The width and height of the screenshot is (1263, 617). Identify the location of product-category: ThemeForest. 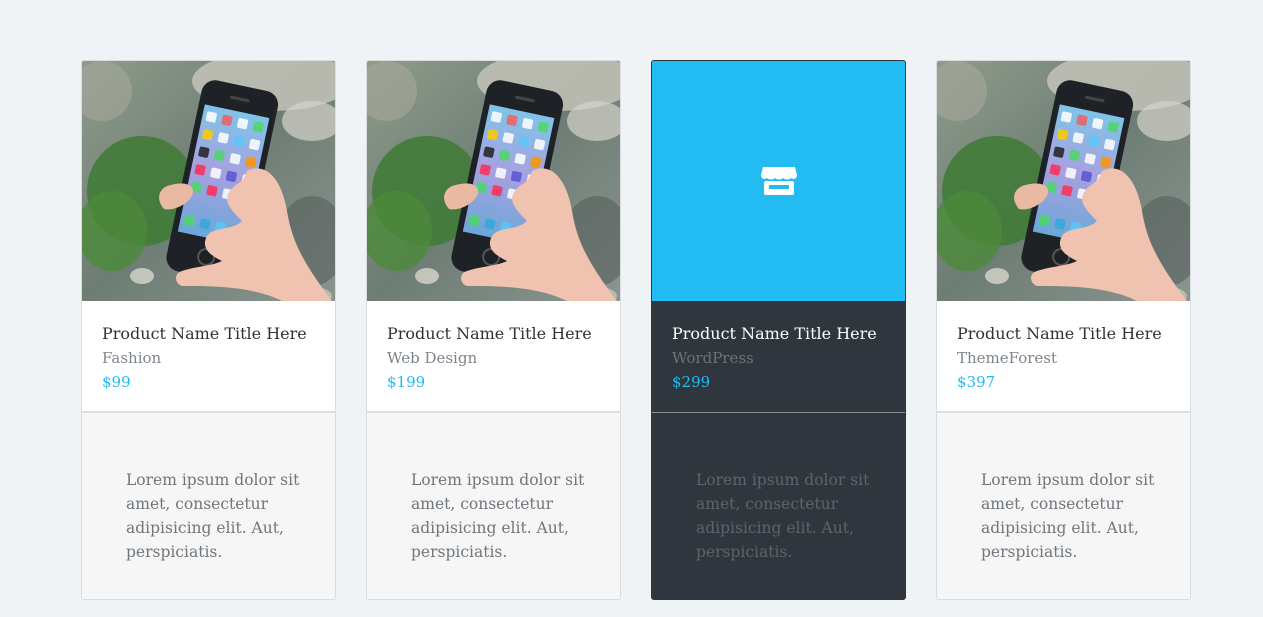
(1007, 358).